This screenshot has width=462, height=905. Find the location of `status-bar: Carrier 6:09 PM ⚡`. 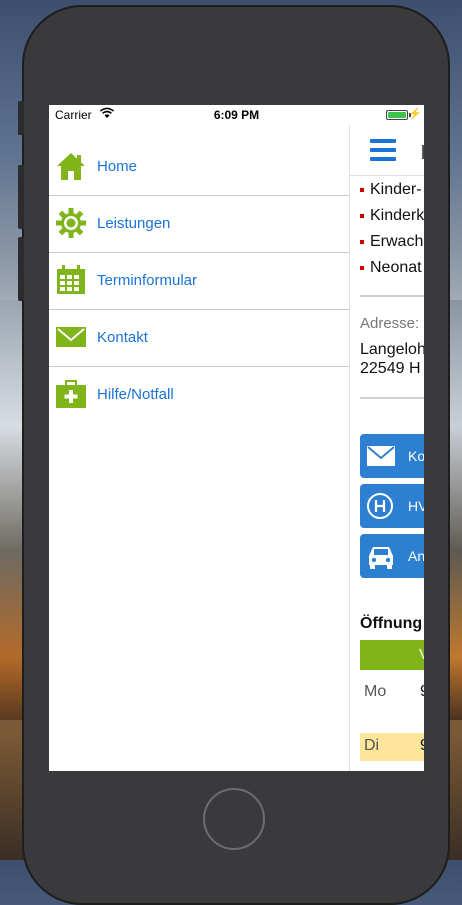

status-bar: Carrier 6:09 PM ⚡ is located at coordinates (236, 115).